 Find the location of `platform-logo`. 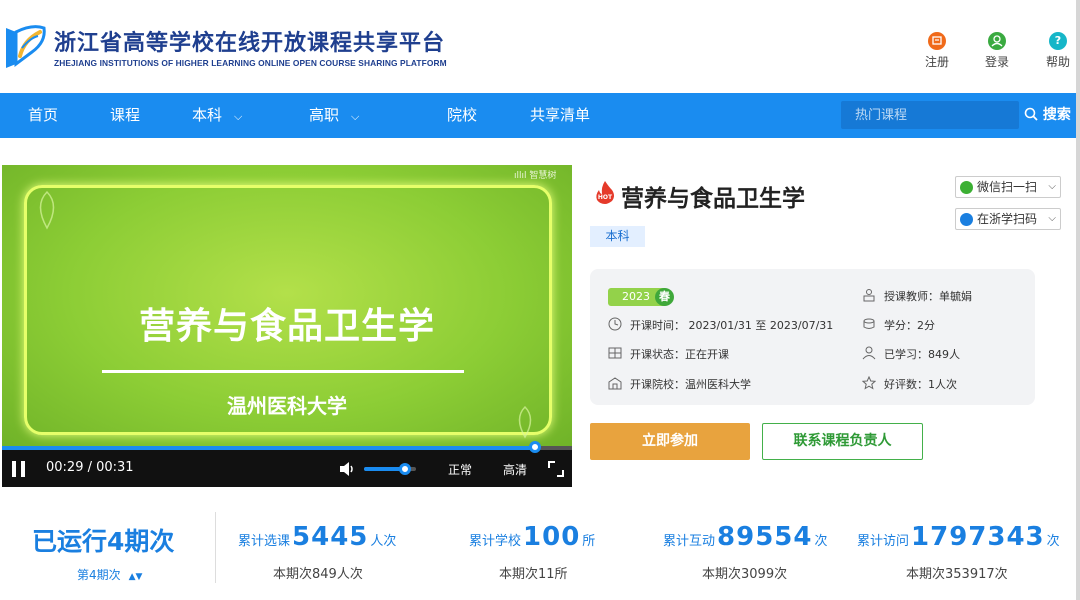

platform-logo is located at coordinates (25, 47).